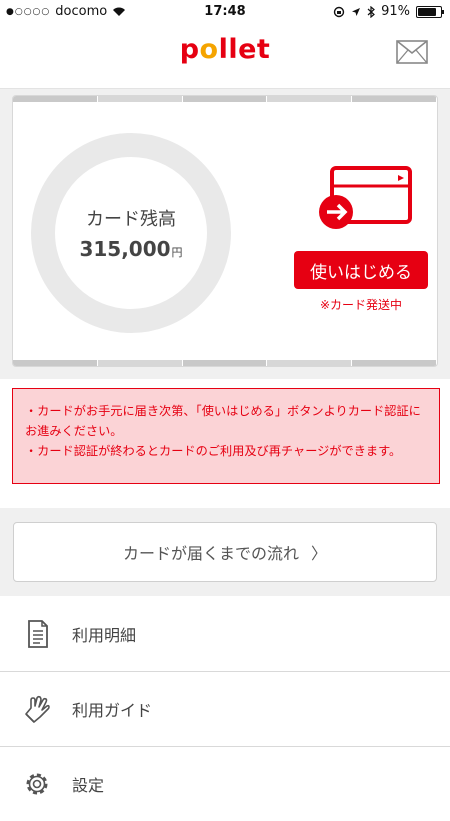  Describe the element at coordinates (412, 52) in the screenshot. I see `mail-icon` at that location.